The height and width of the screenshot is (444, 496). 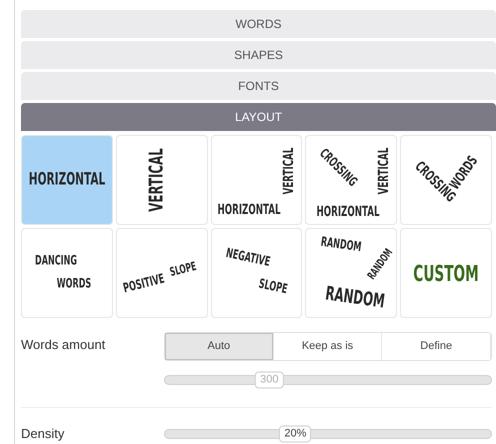 What do you see at coordinates (256, 180) in the screenshot?
I see `layout-option: HORIZONTAL VERTICAL` at bounding box center [256, 180].